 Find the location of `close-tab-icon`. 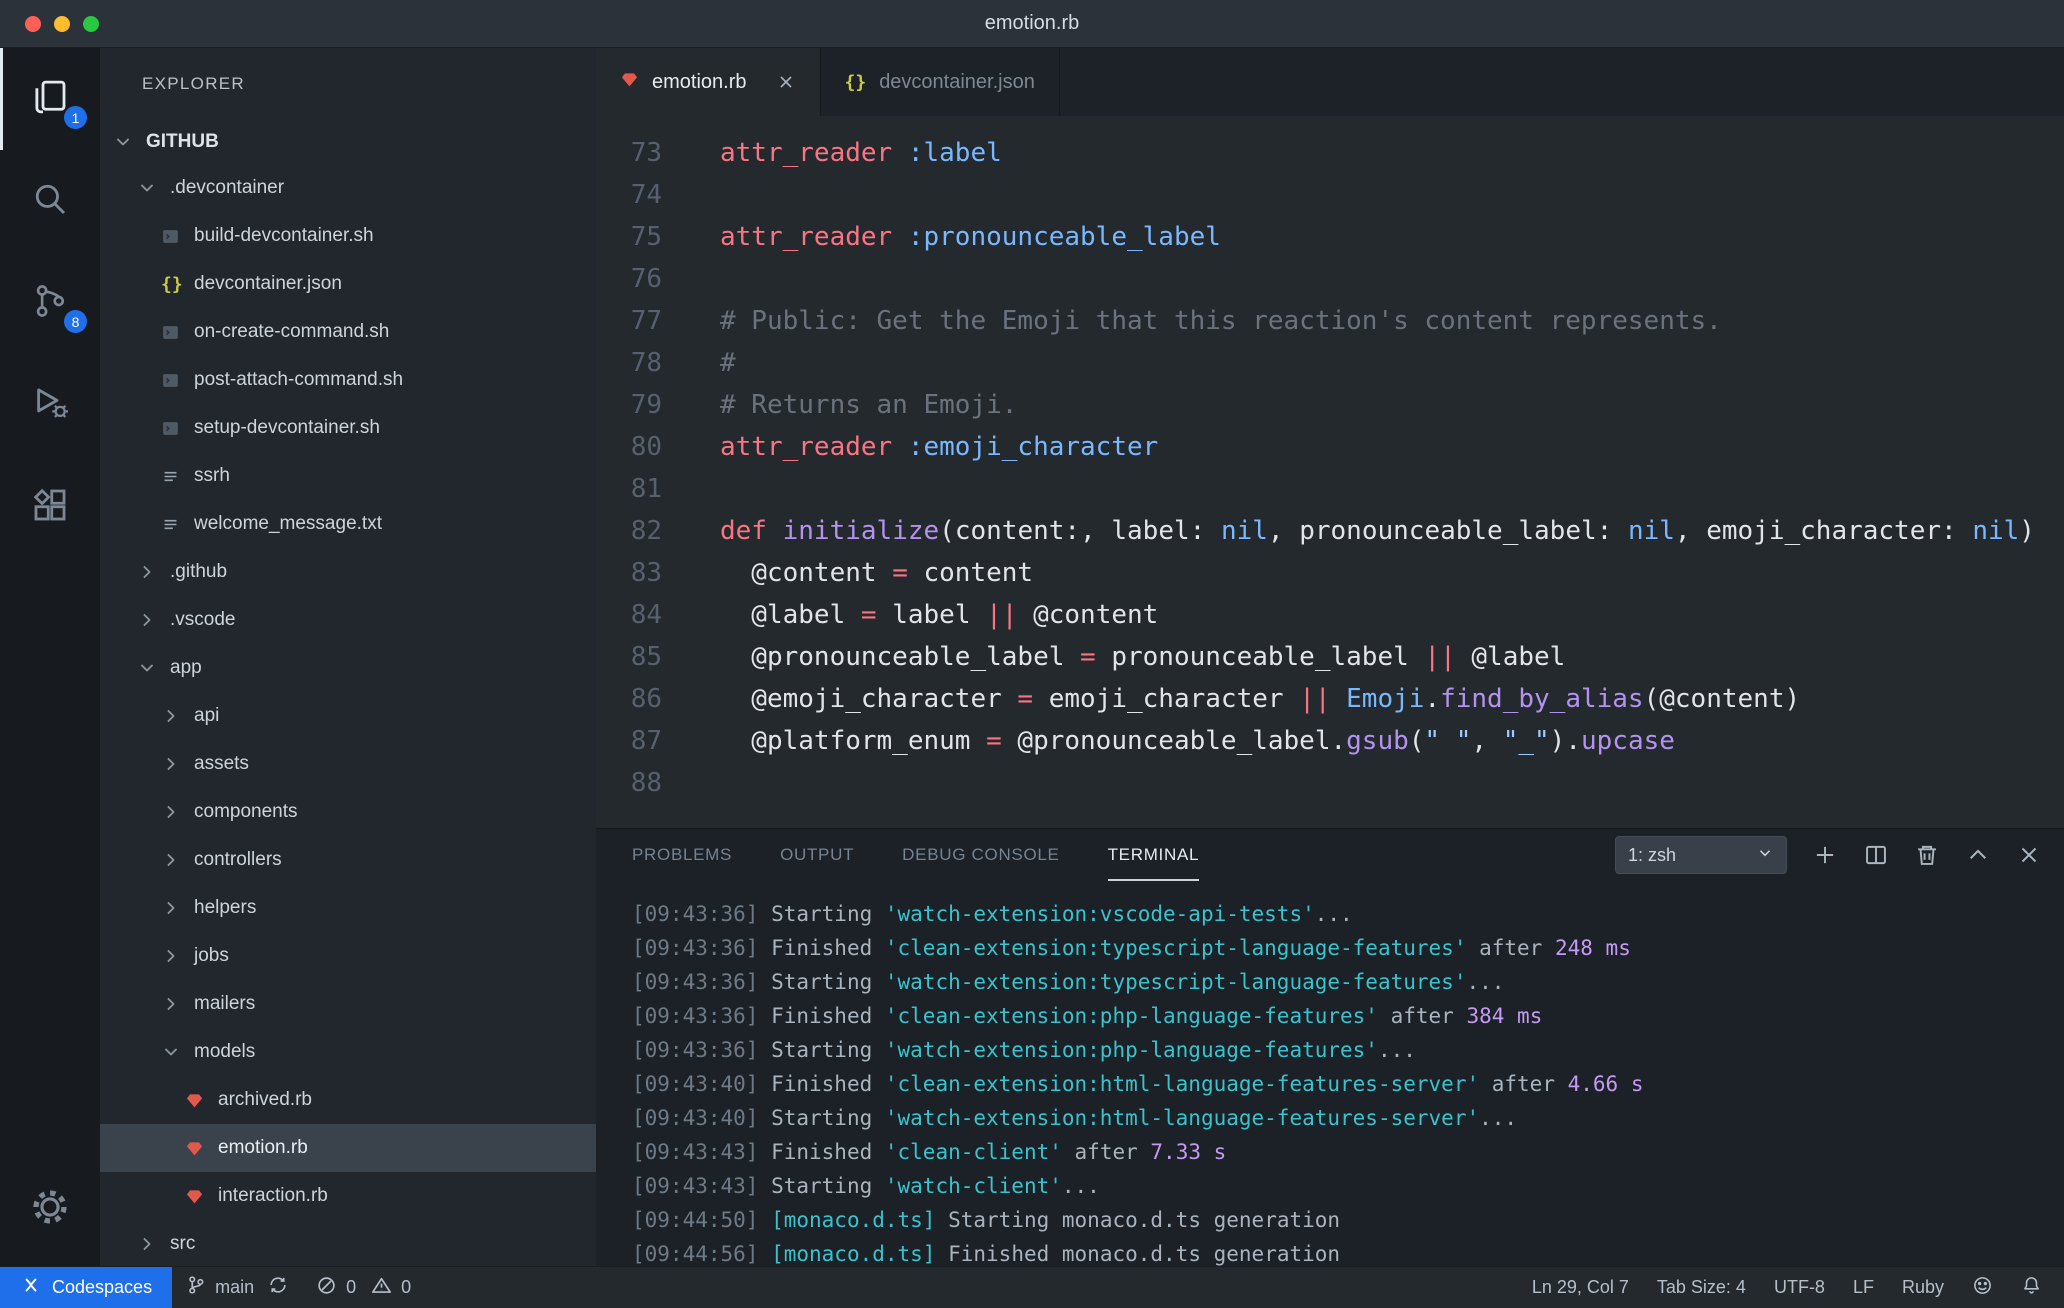

close-tab-icon is located at coordinates (786, 82).